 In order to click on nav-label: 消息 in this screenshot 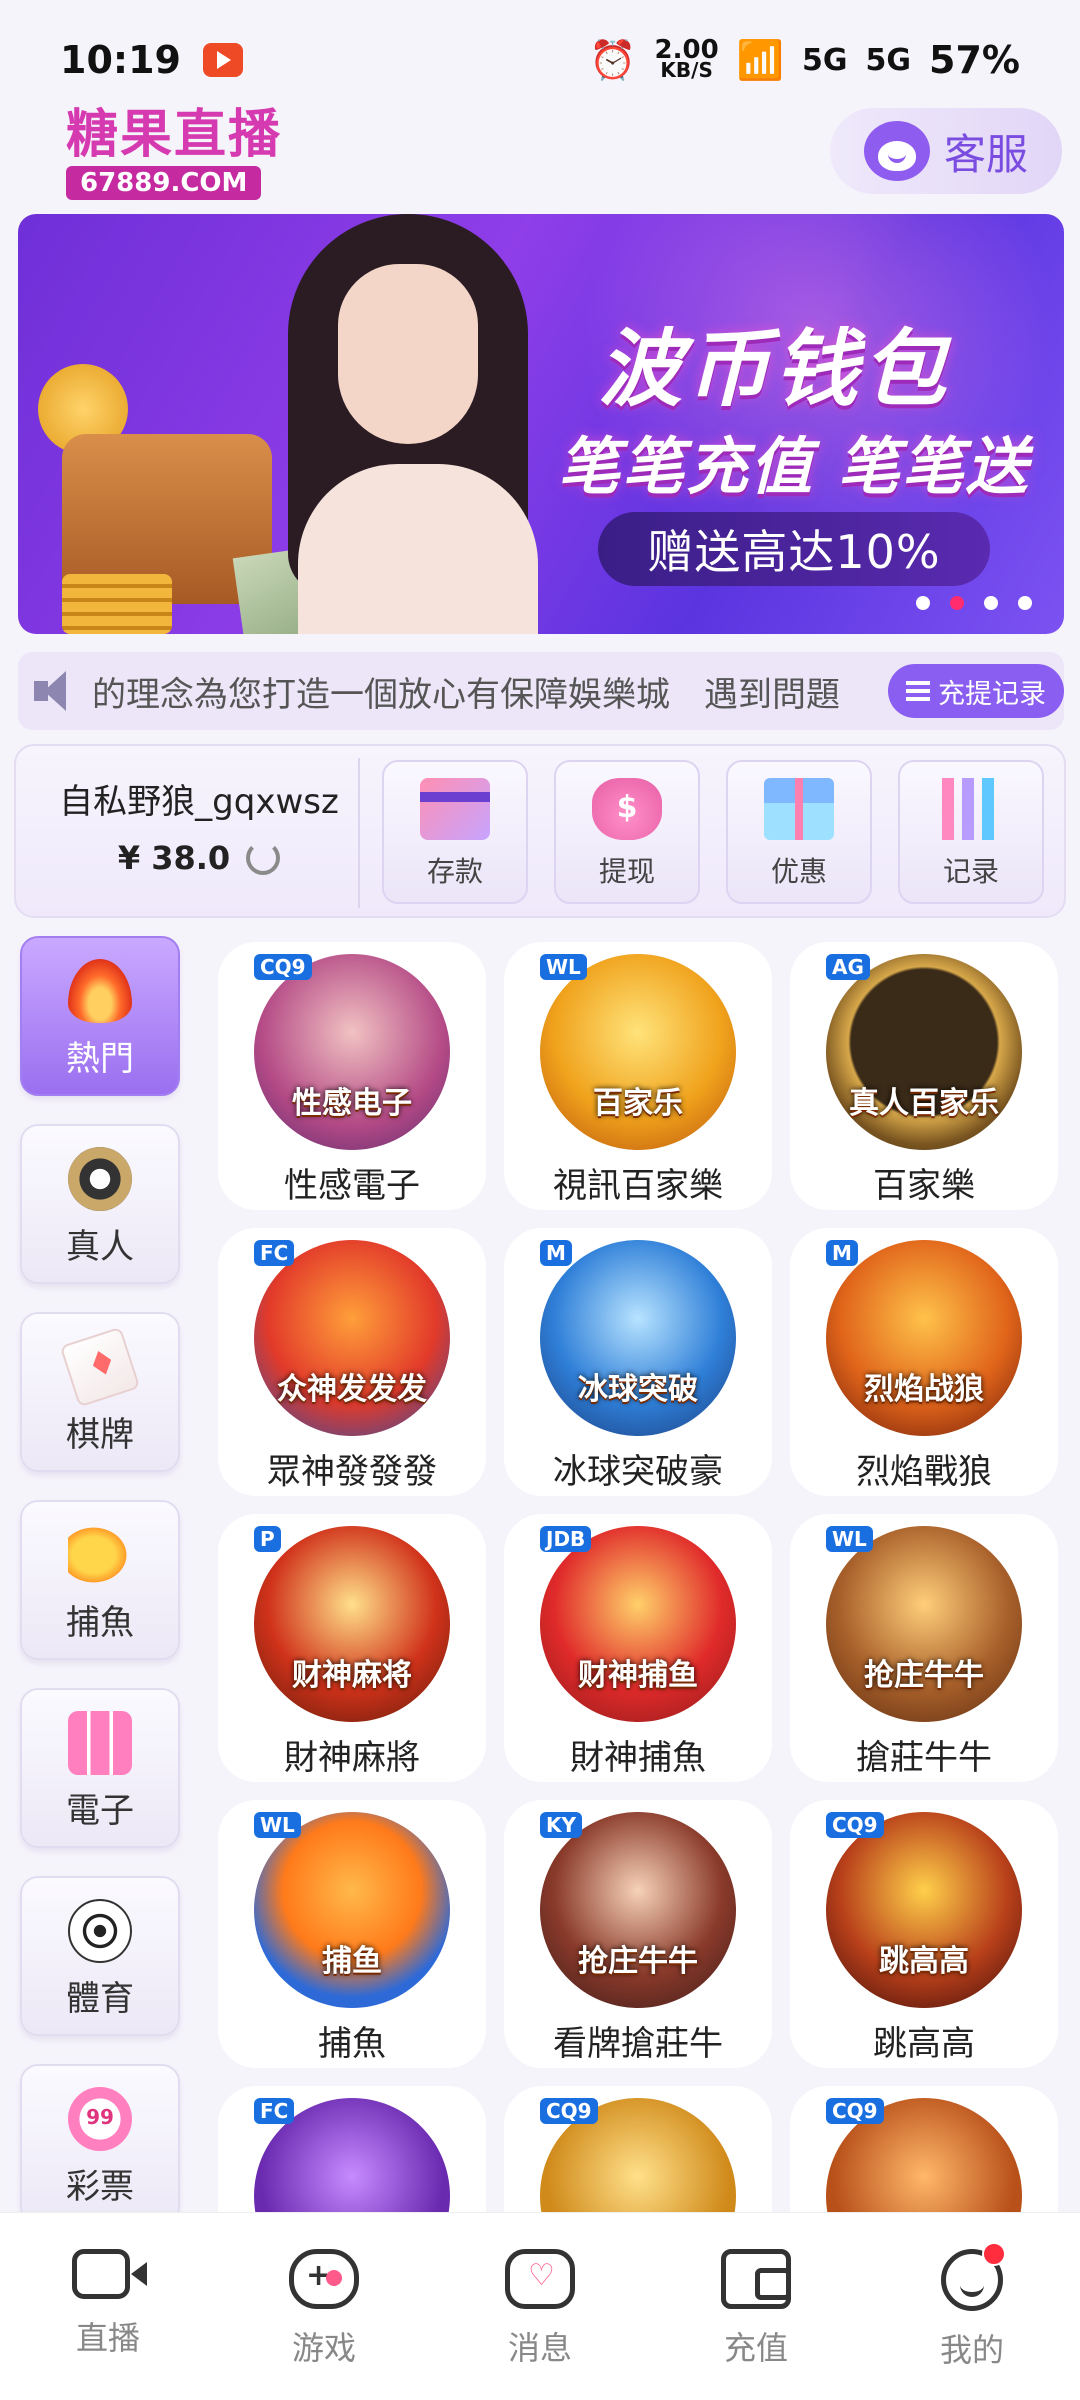, I will do `click(539, 2348)`.